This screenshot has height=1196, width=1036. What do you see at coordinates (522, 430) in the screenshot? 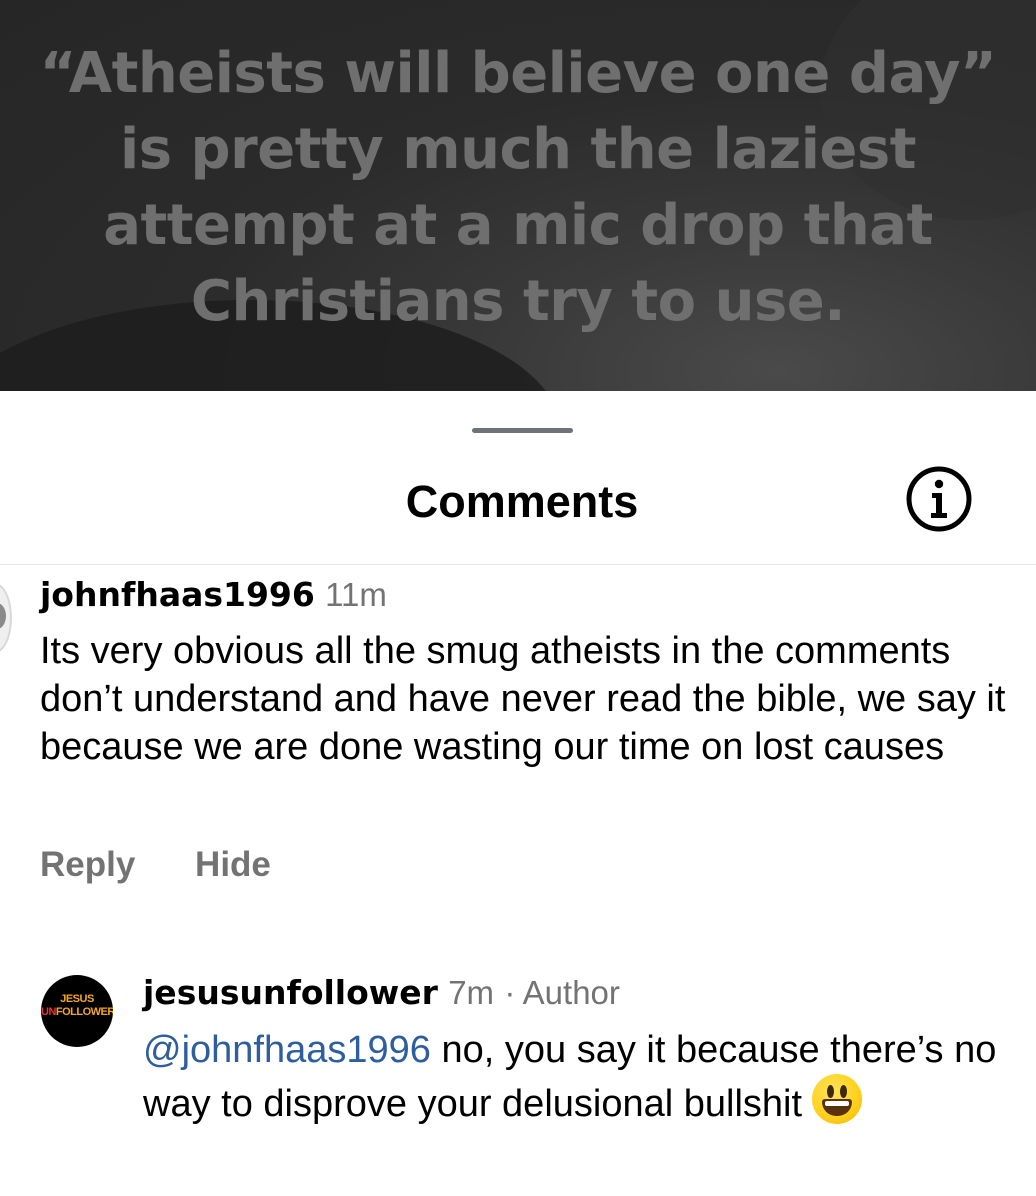
I see `drag-handle` at bounding box center [522, 430].